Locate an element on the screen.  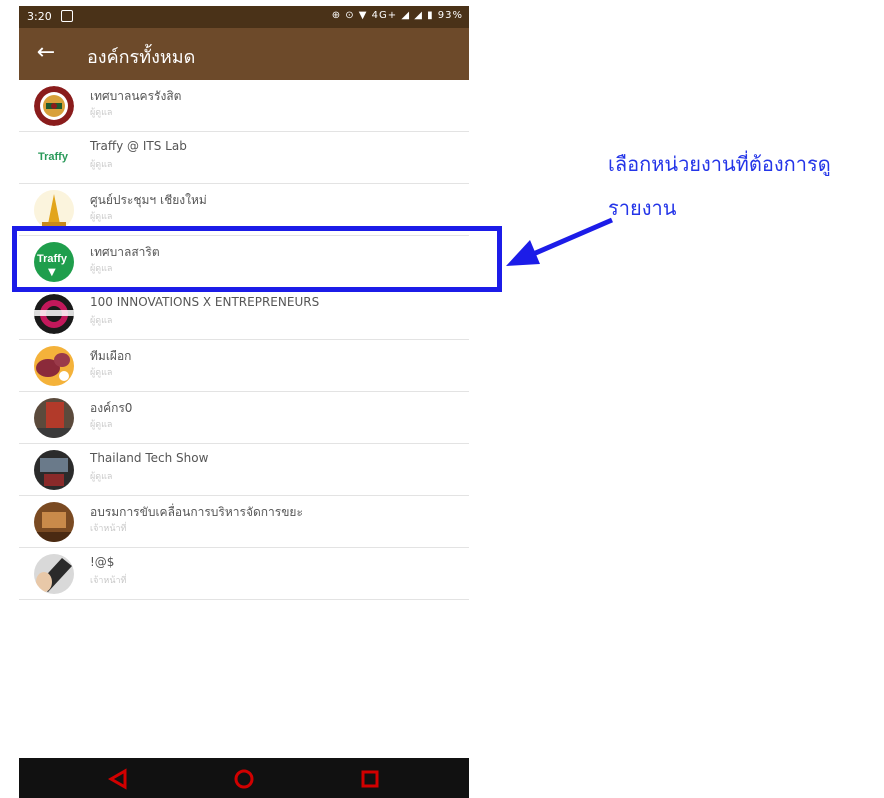
list-item: Traffy Traffy @ ITS Lab ผู้ดูแล is located at coordinates (244, 158).